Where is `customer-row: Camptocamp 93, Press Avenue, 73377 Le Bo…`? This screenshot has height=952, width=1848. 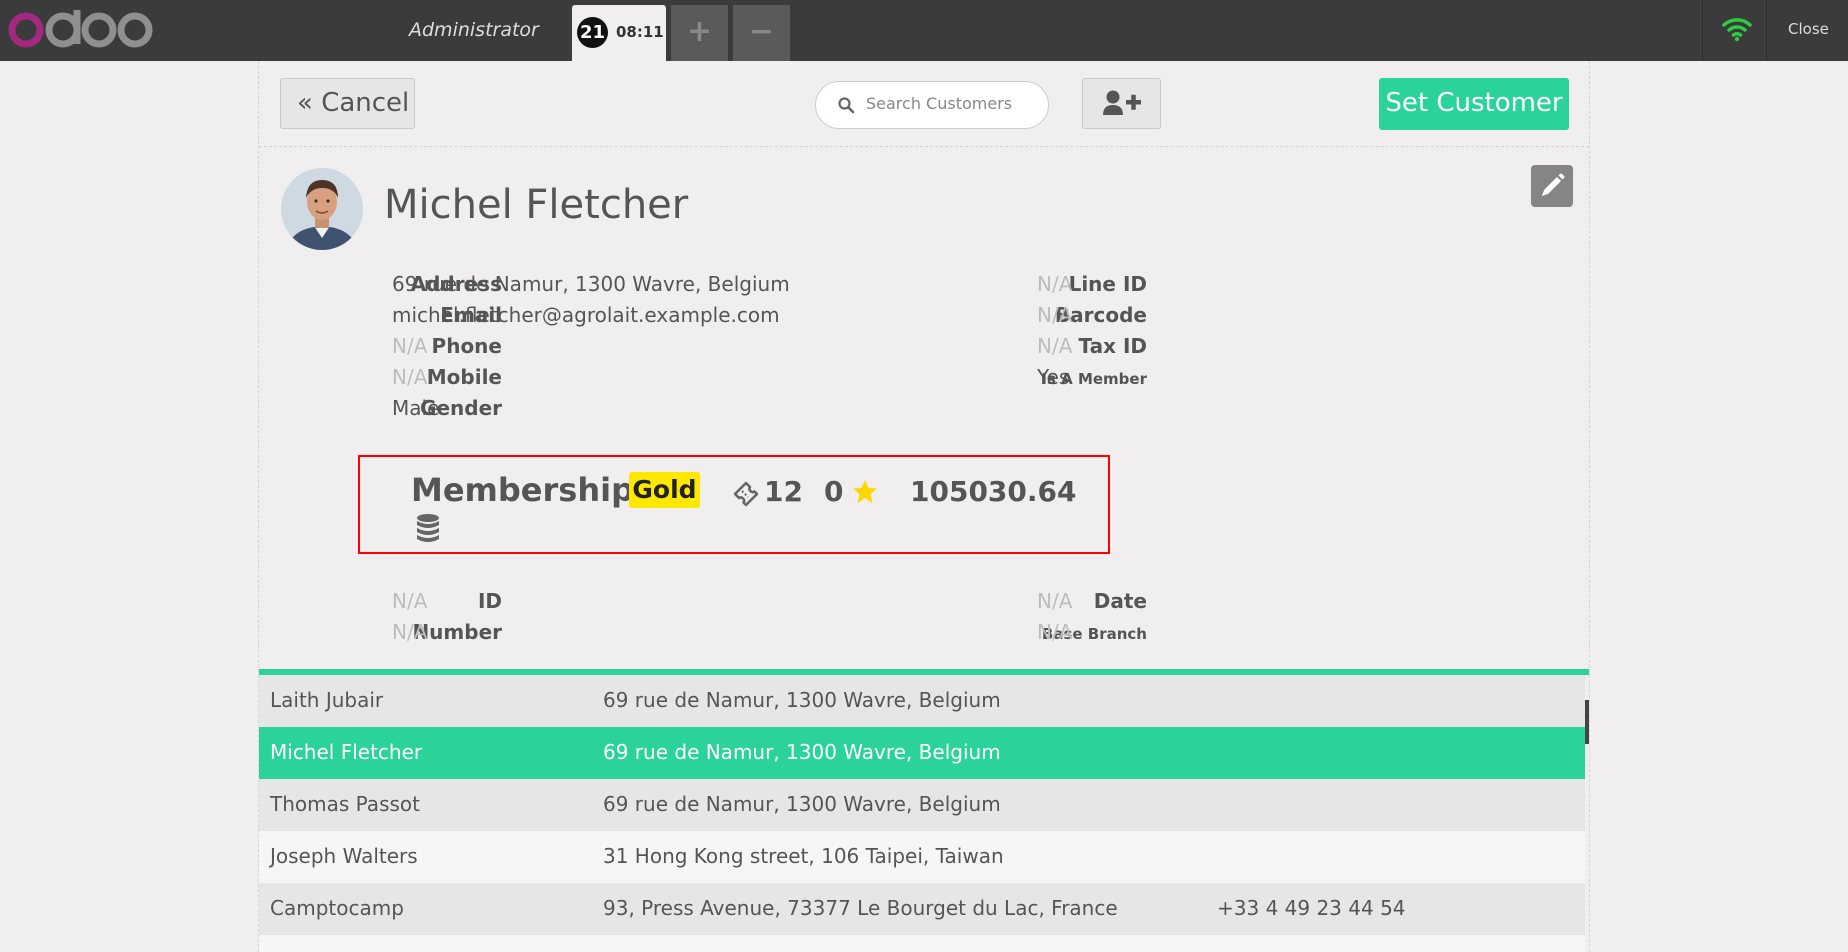 customer-row: Camptocamp 93, Press Avenue, 73377 Le Bo… is located at coordinates (922, 909).